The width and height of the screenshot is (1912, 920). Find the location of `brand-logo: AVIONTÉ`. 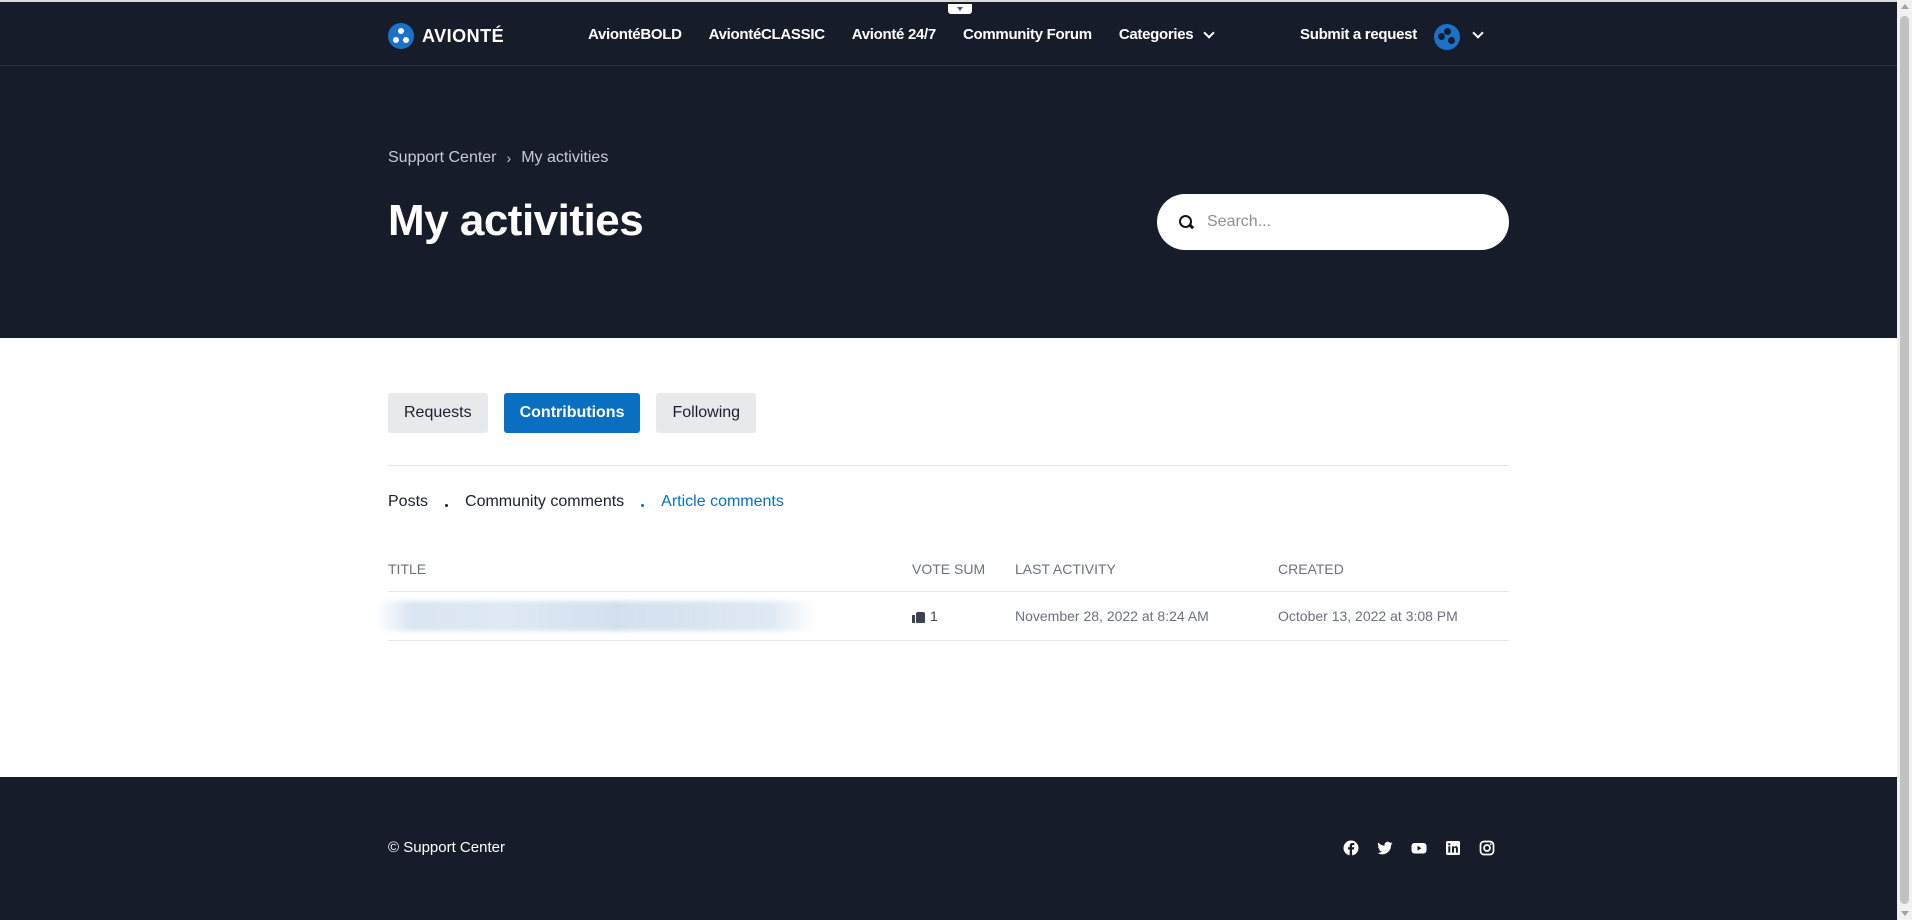

brand-logo: AVIONTÉ is located at coordinates (446, 36).